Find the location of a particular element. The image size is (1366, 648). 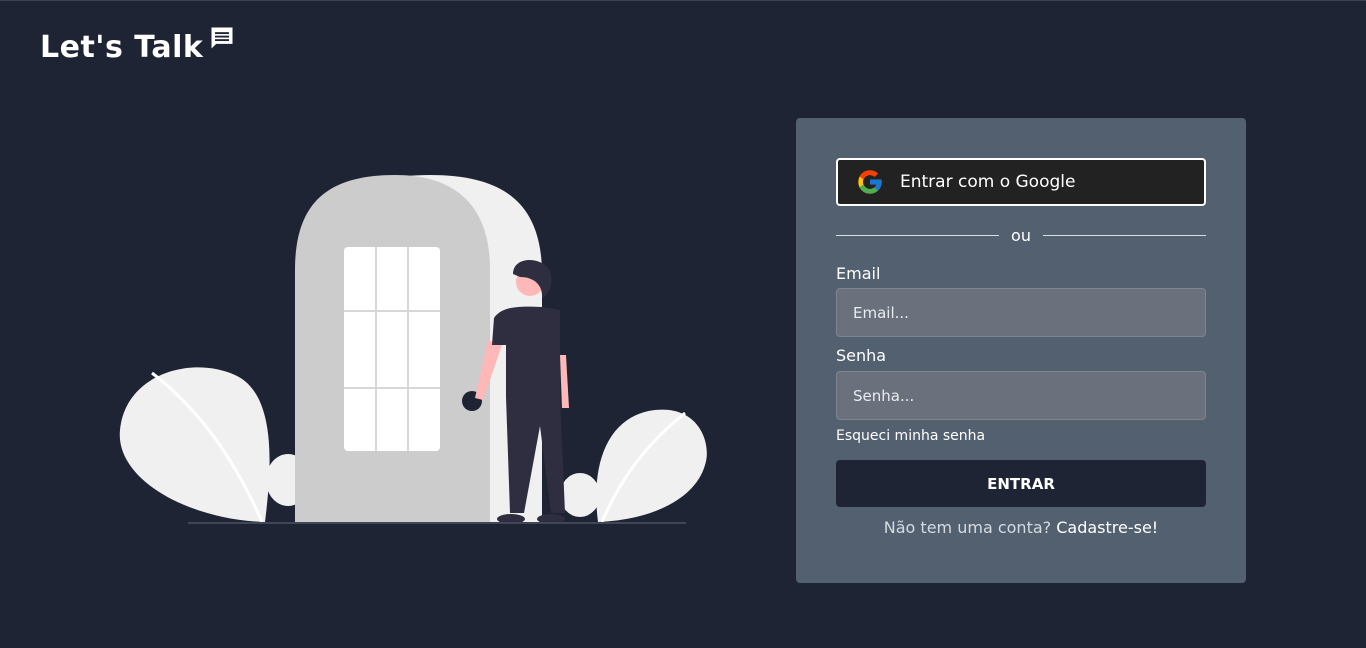

right-bush is located at coordinates (580, 495).